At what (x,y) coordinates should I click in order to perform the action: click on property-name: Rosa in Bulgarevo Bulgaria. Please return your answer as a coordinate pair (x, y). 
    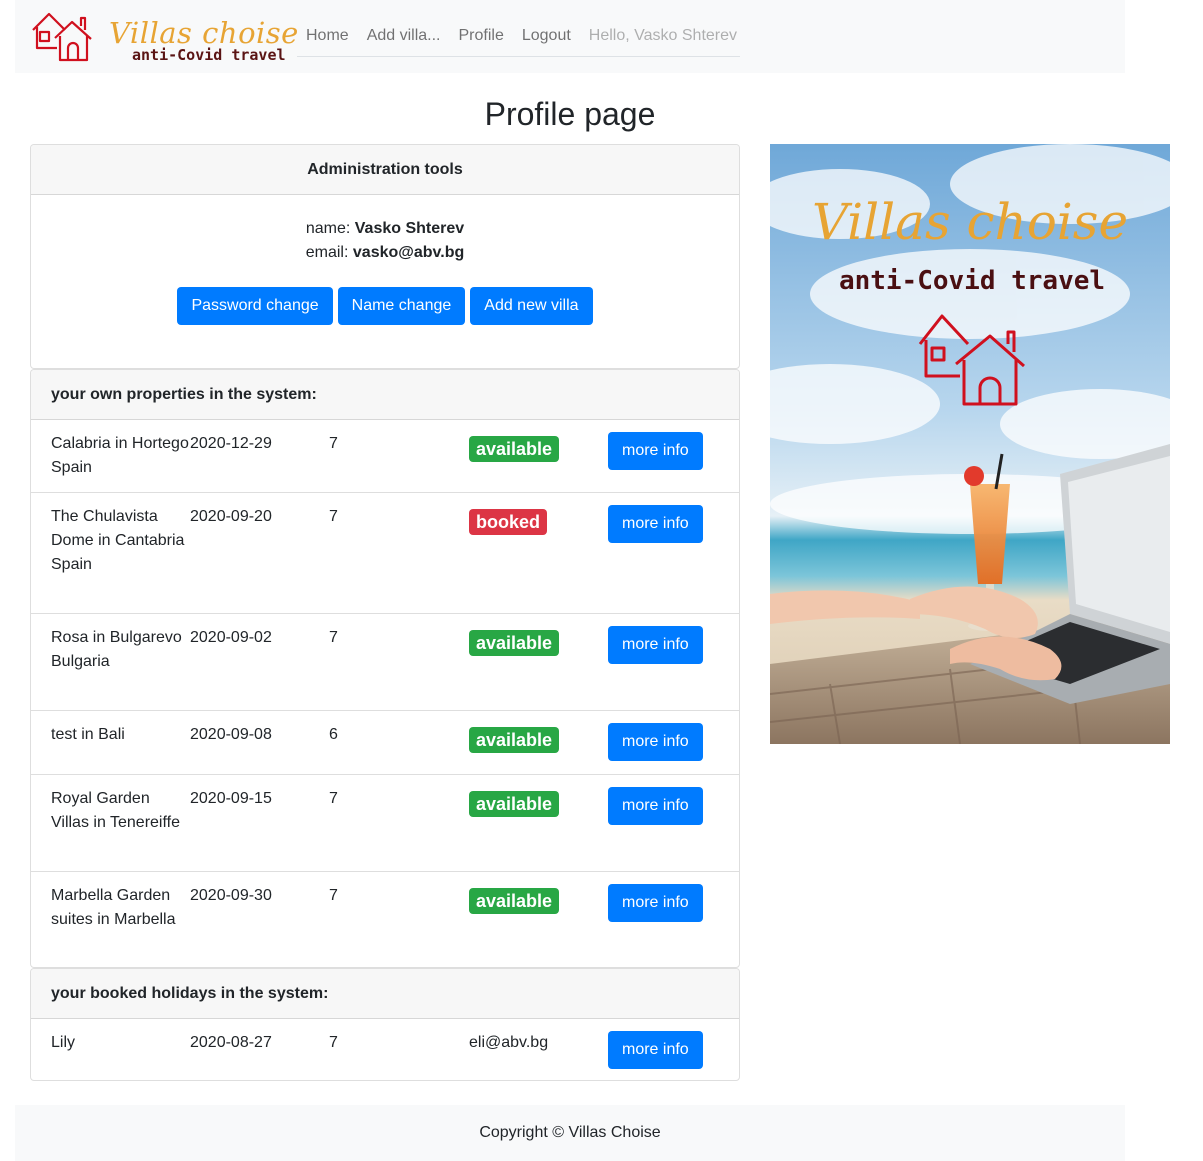
    Looking at the image, I should click on (116, 649).